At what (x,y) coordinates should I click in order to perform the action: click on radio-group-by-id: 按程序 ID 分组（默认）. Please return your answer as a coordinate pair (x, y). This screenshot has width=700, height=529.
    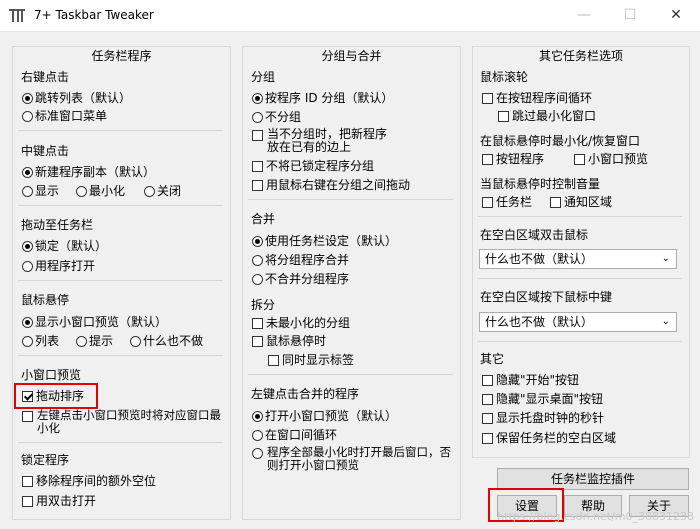
    Looking at the image, I should click on (322, 98).